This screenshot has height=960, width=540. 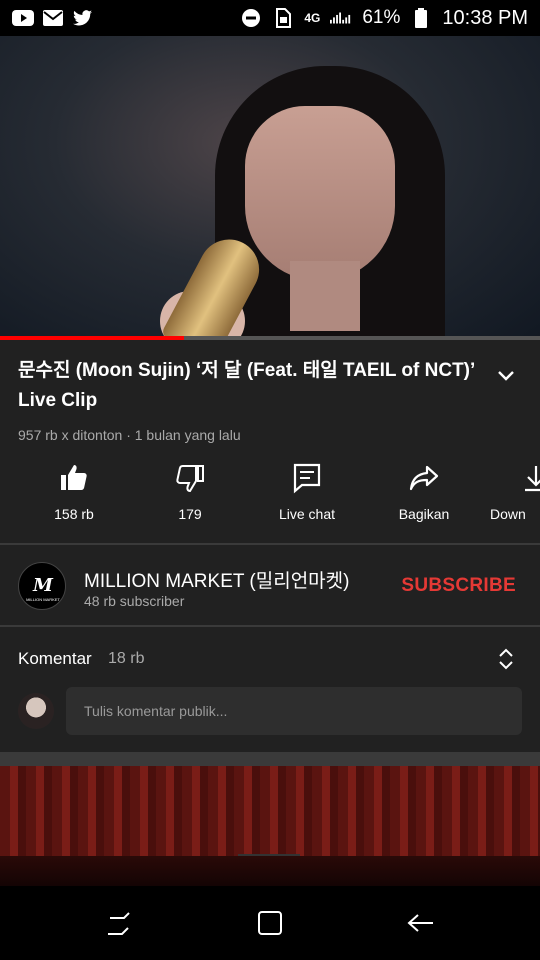 I want to click on next-video-thumbnail, so click(x=270, y=826).